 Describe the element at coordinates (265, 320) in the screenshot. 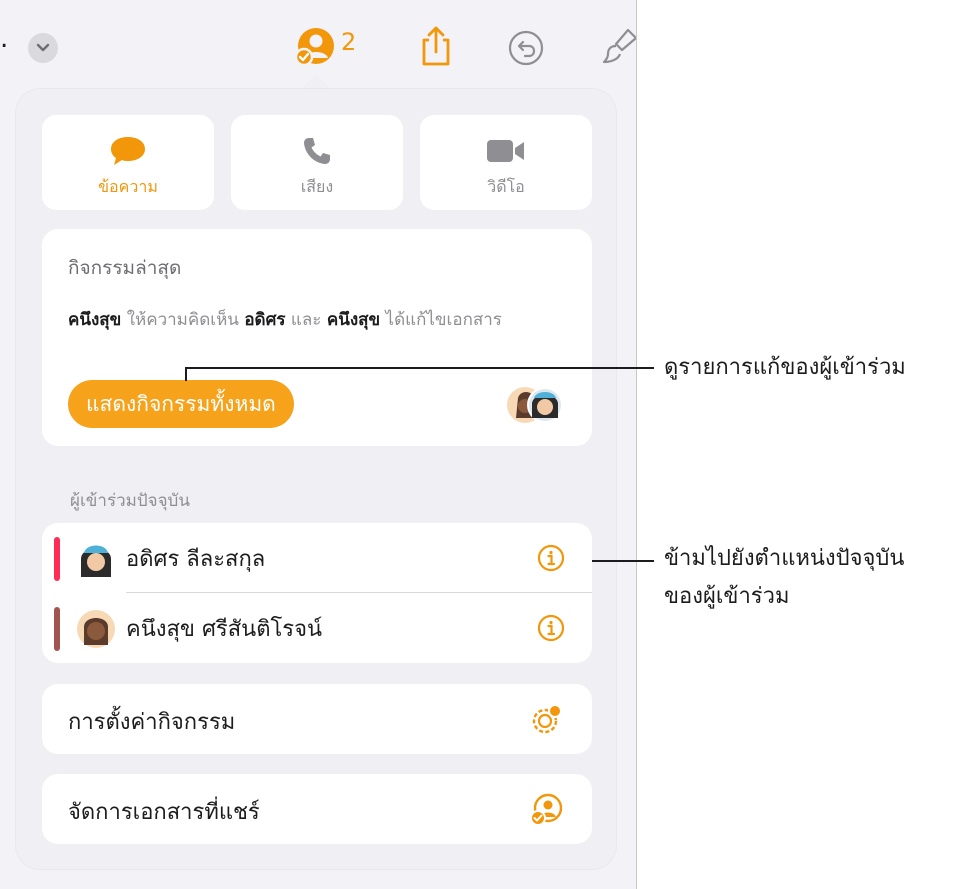

I see `activity-name-2: อดิศร` at that location.